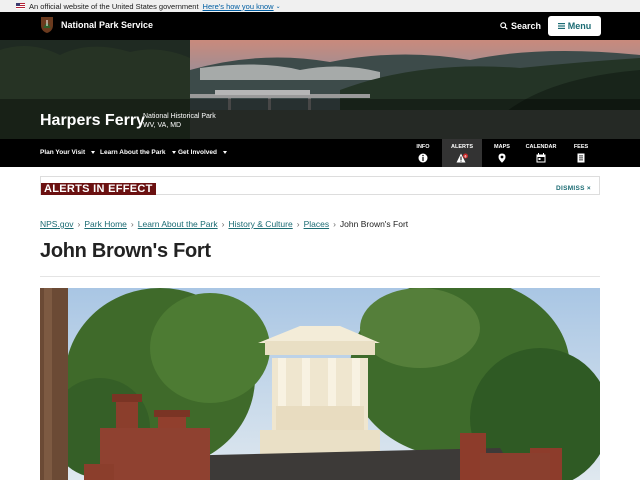  I want to click on breadcrumb-places: Places, so click(317, 224).